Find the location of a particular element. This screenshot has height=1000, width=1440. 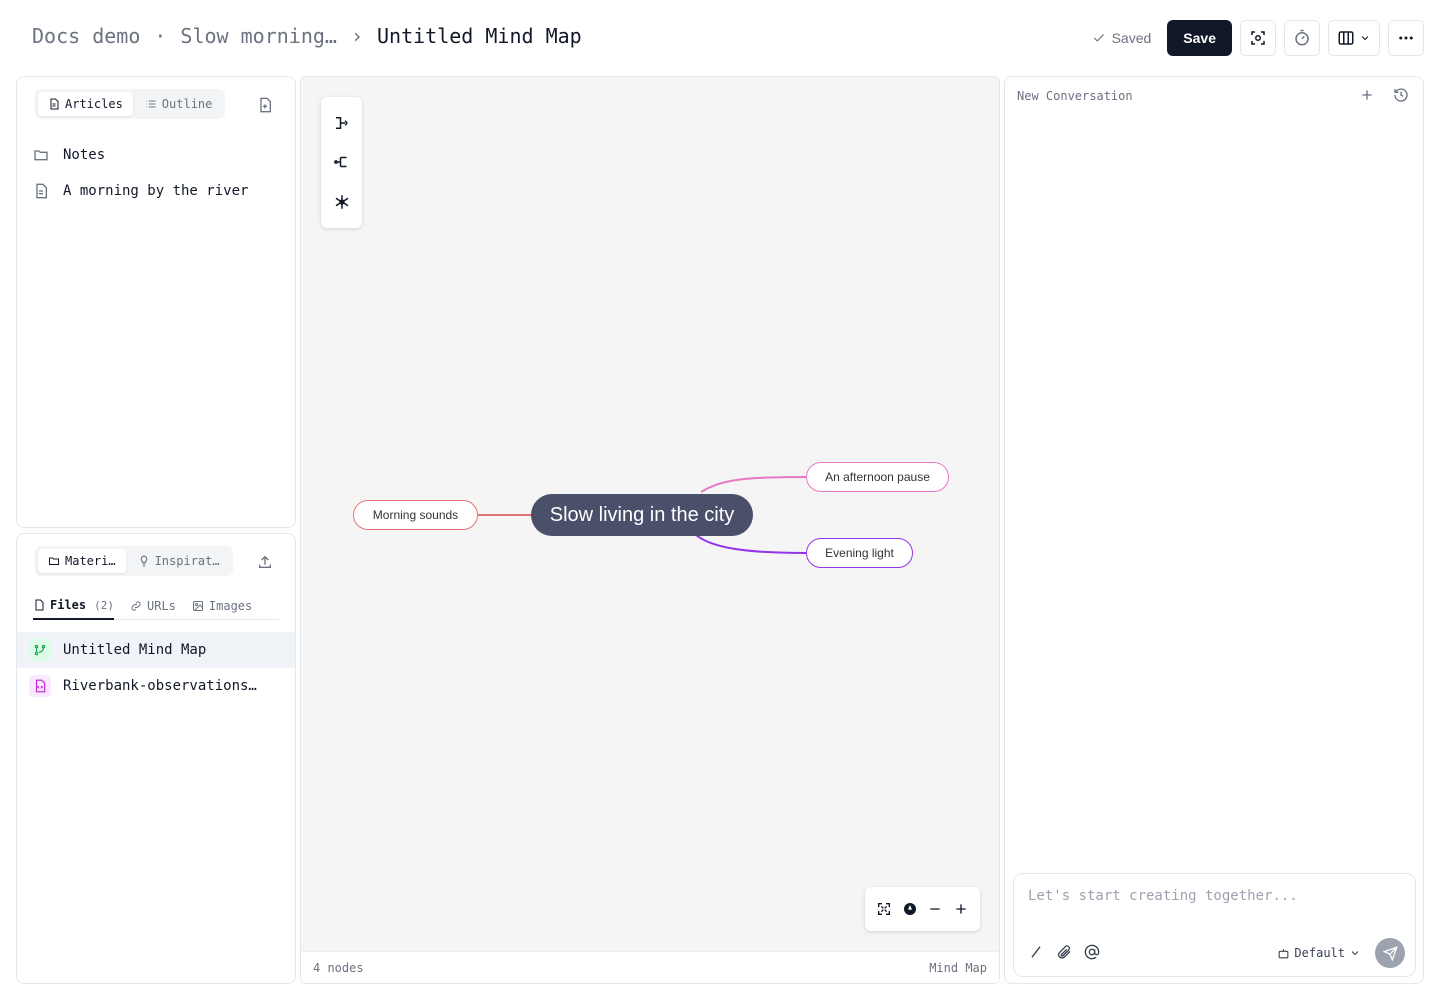

subtab-files: Files (2) is located at coordinates (73, 605).